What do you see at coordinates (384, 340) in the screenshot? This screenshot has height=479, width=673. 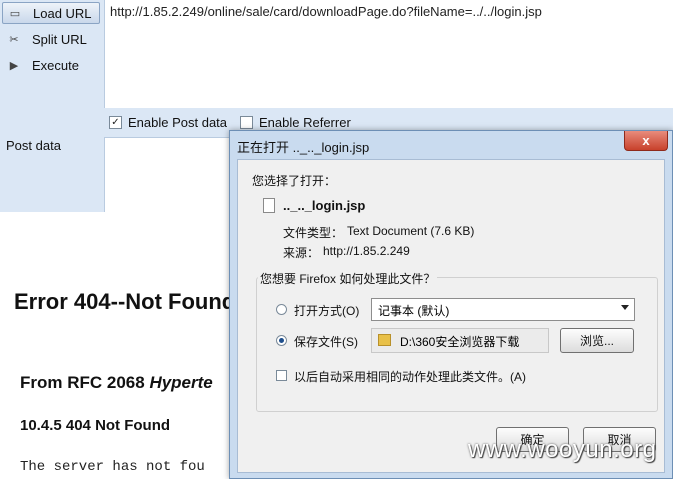 I see `folder-icon` at bounding box center [384, 340].